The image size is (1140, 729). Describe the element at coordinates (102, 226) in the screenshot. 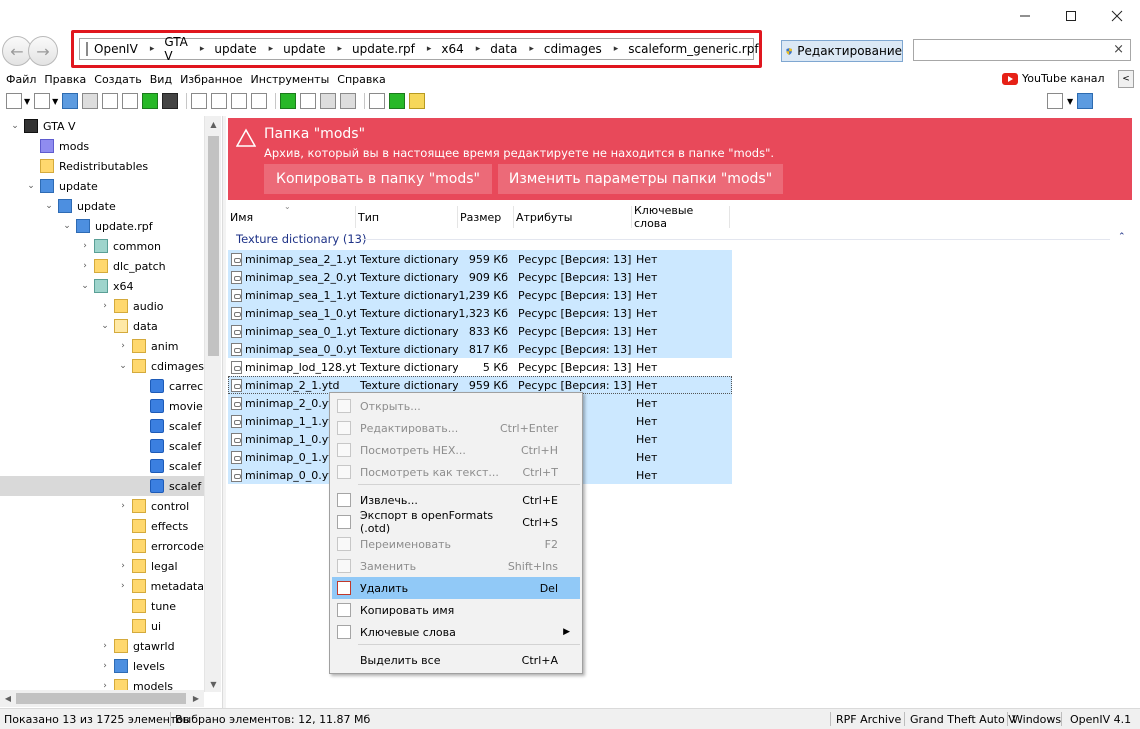

I see `tree-item: ⌄ update.rpf` at that location.